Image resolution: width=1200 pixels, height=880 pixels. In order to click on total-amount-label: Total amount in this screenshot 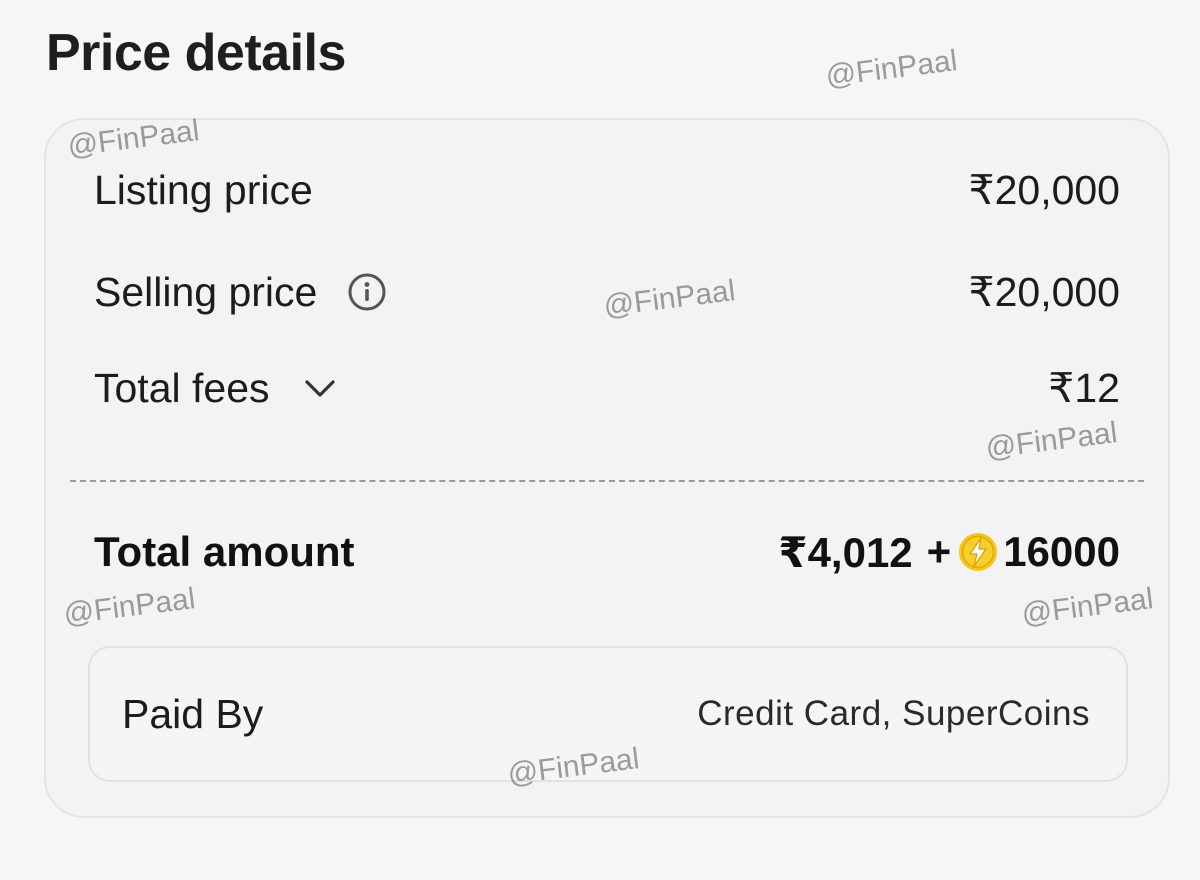, I will do `click(224, 551)`.